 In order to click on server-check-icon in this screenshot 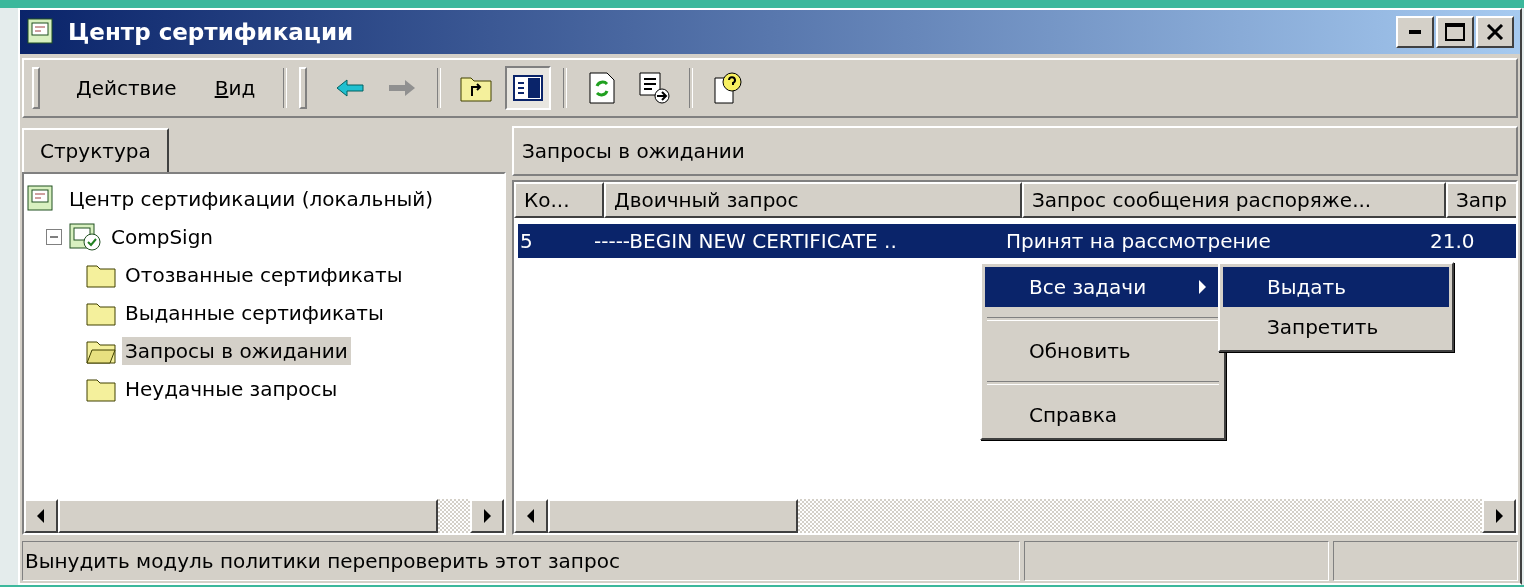, I will do `click(85, 237)`.